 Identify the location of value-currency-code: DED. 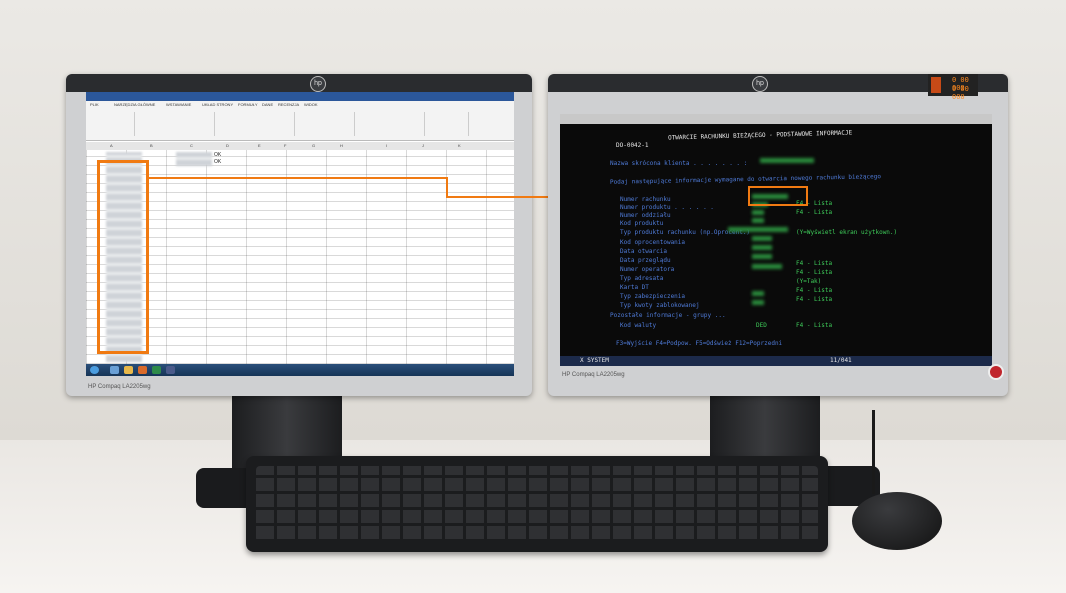
(761, 325).